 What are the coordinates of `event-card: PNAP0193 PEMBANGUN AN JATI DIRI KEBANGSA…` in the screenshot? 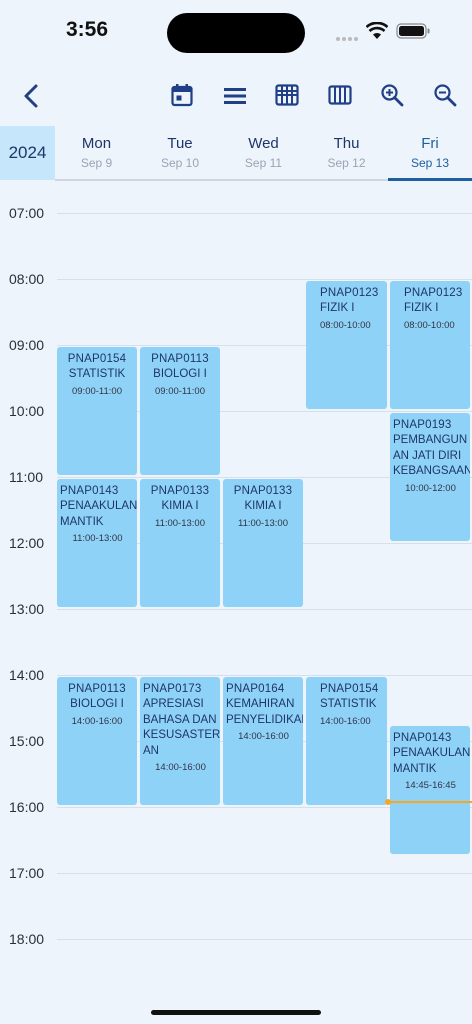 It's located at (430, 477).